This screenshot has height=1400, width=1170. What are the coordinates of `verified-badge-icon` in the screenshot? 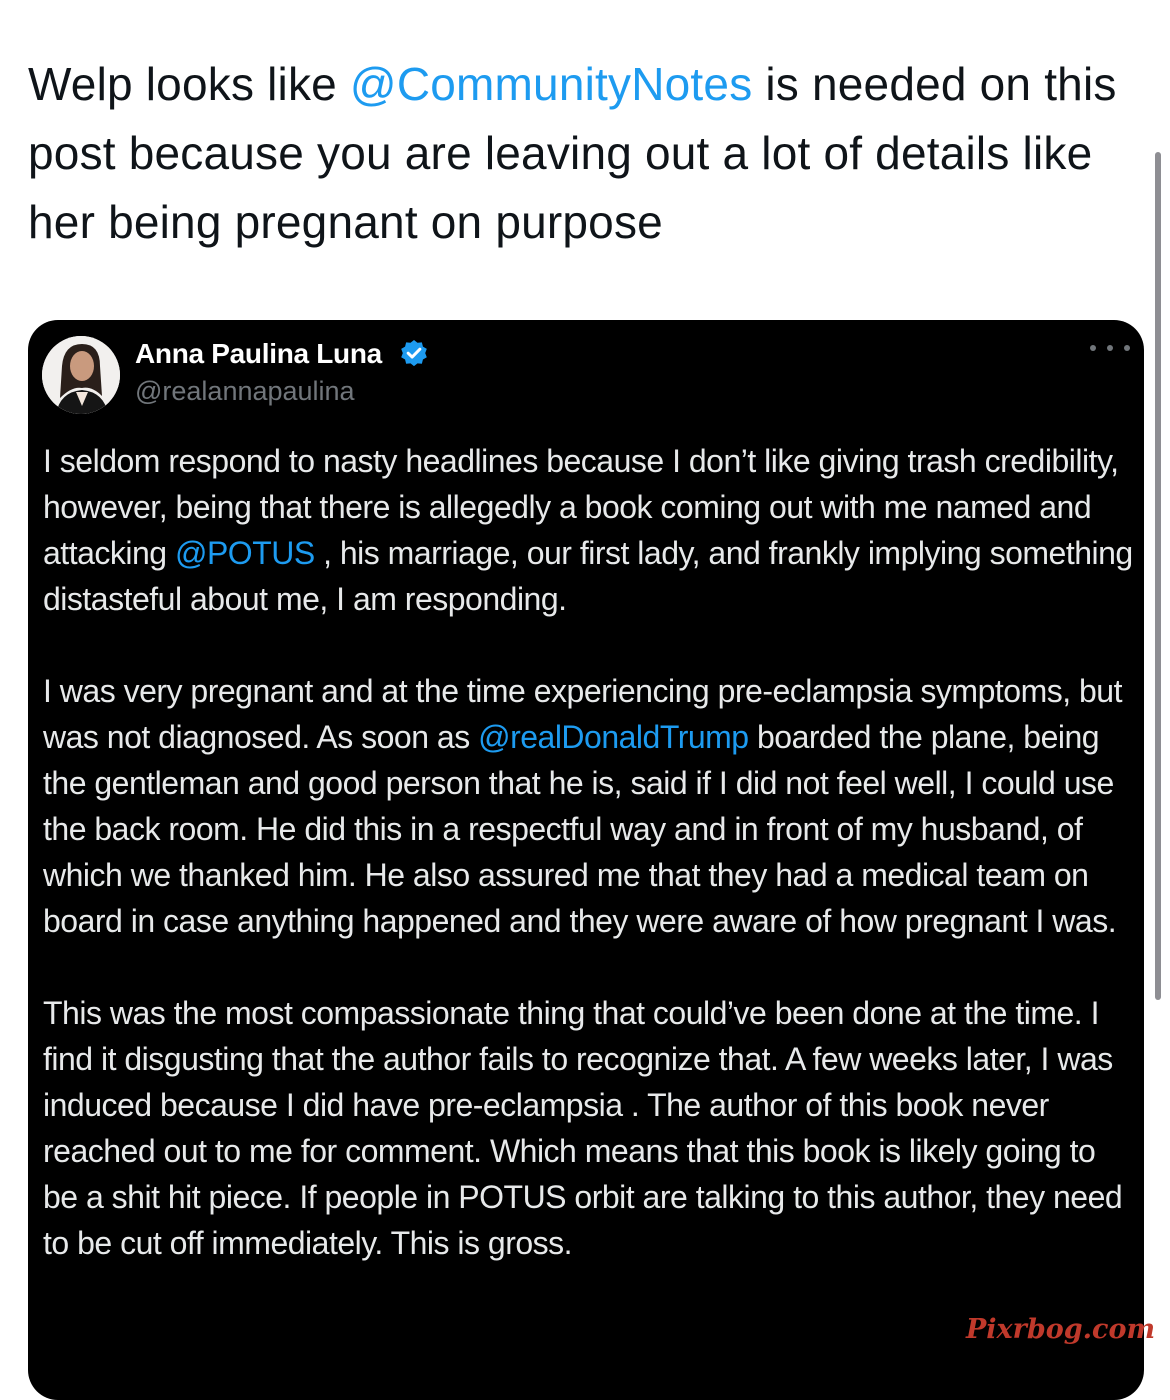 It's located at (414, 353).